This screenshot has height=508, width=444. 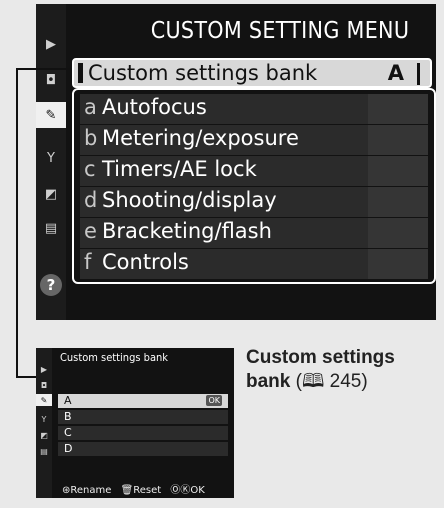 I want to click on ok-badge: OK, so click(x=214, y=400).